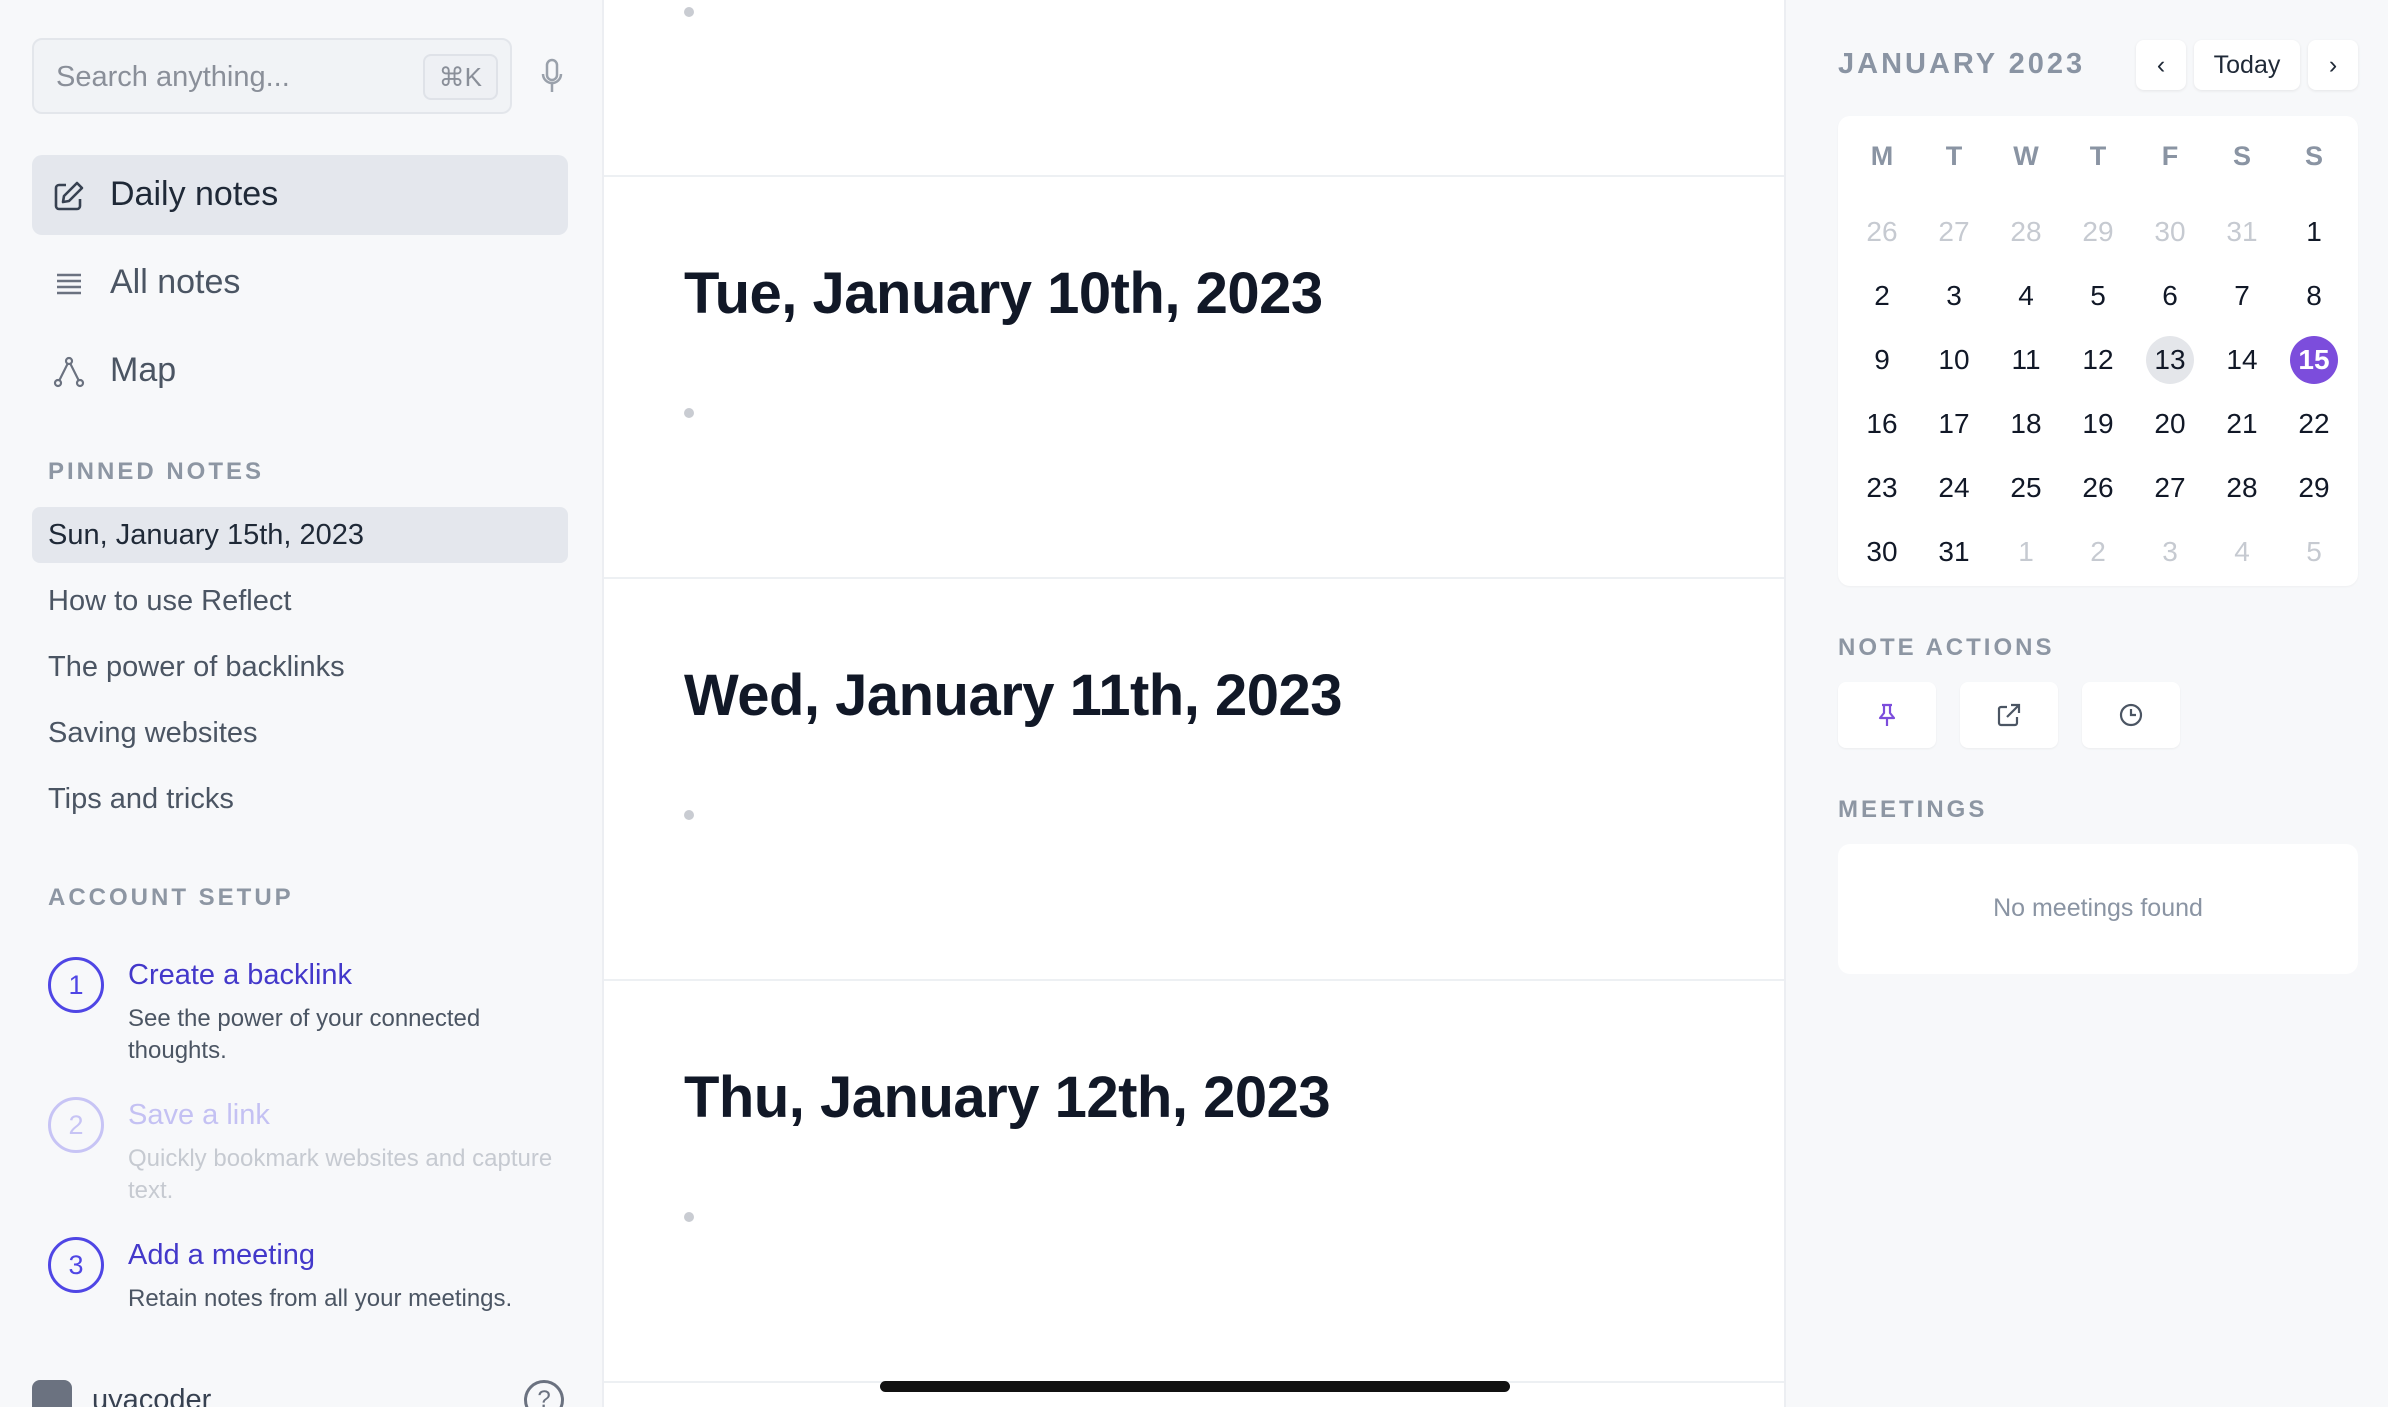  Describe the element at coordinates (2314, 424) in the screenshot. I see `calendar-day: 22` at that location.